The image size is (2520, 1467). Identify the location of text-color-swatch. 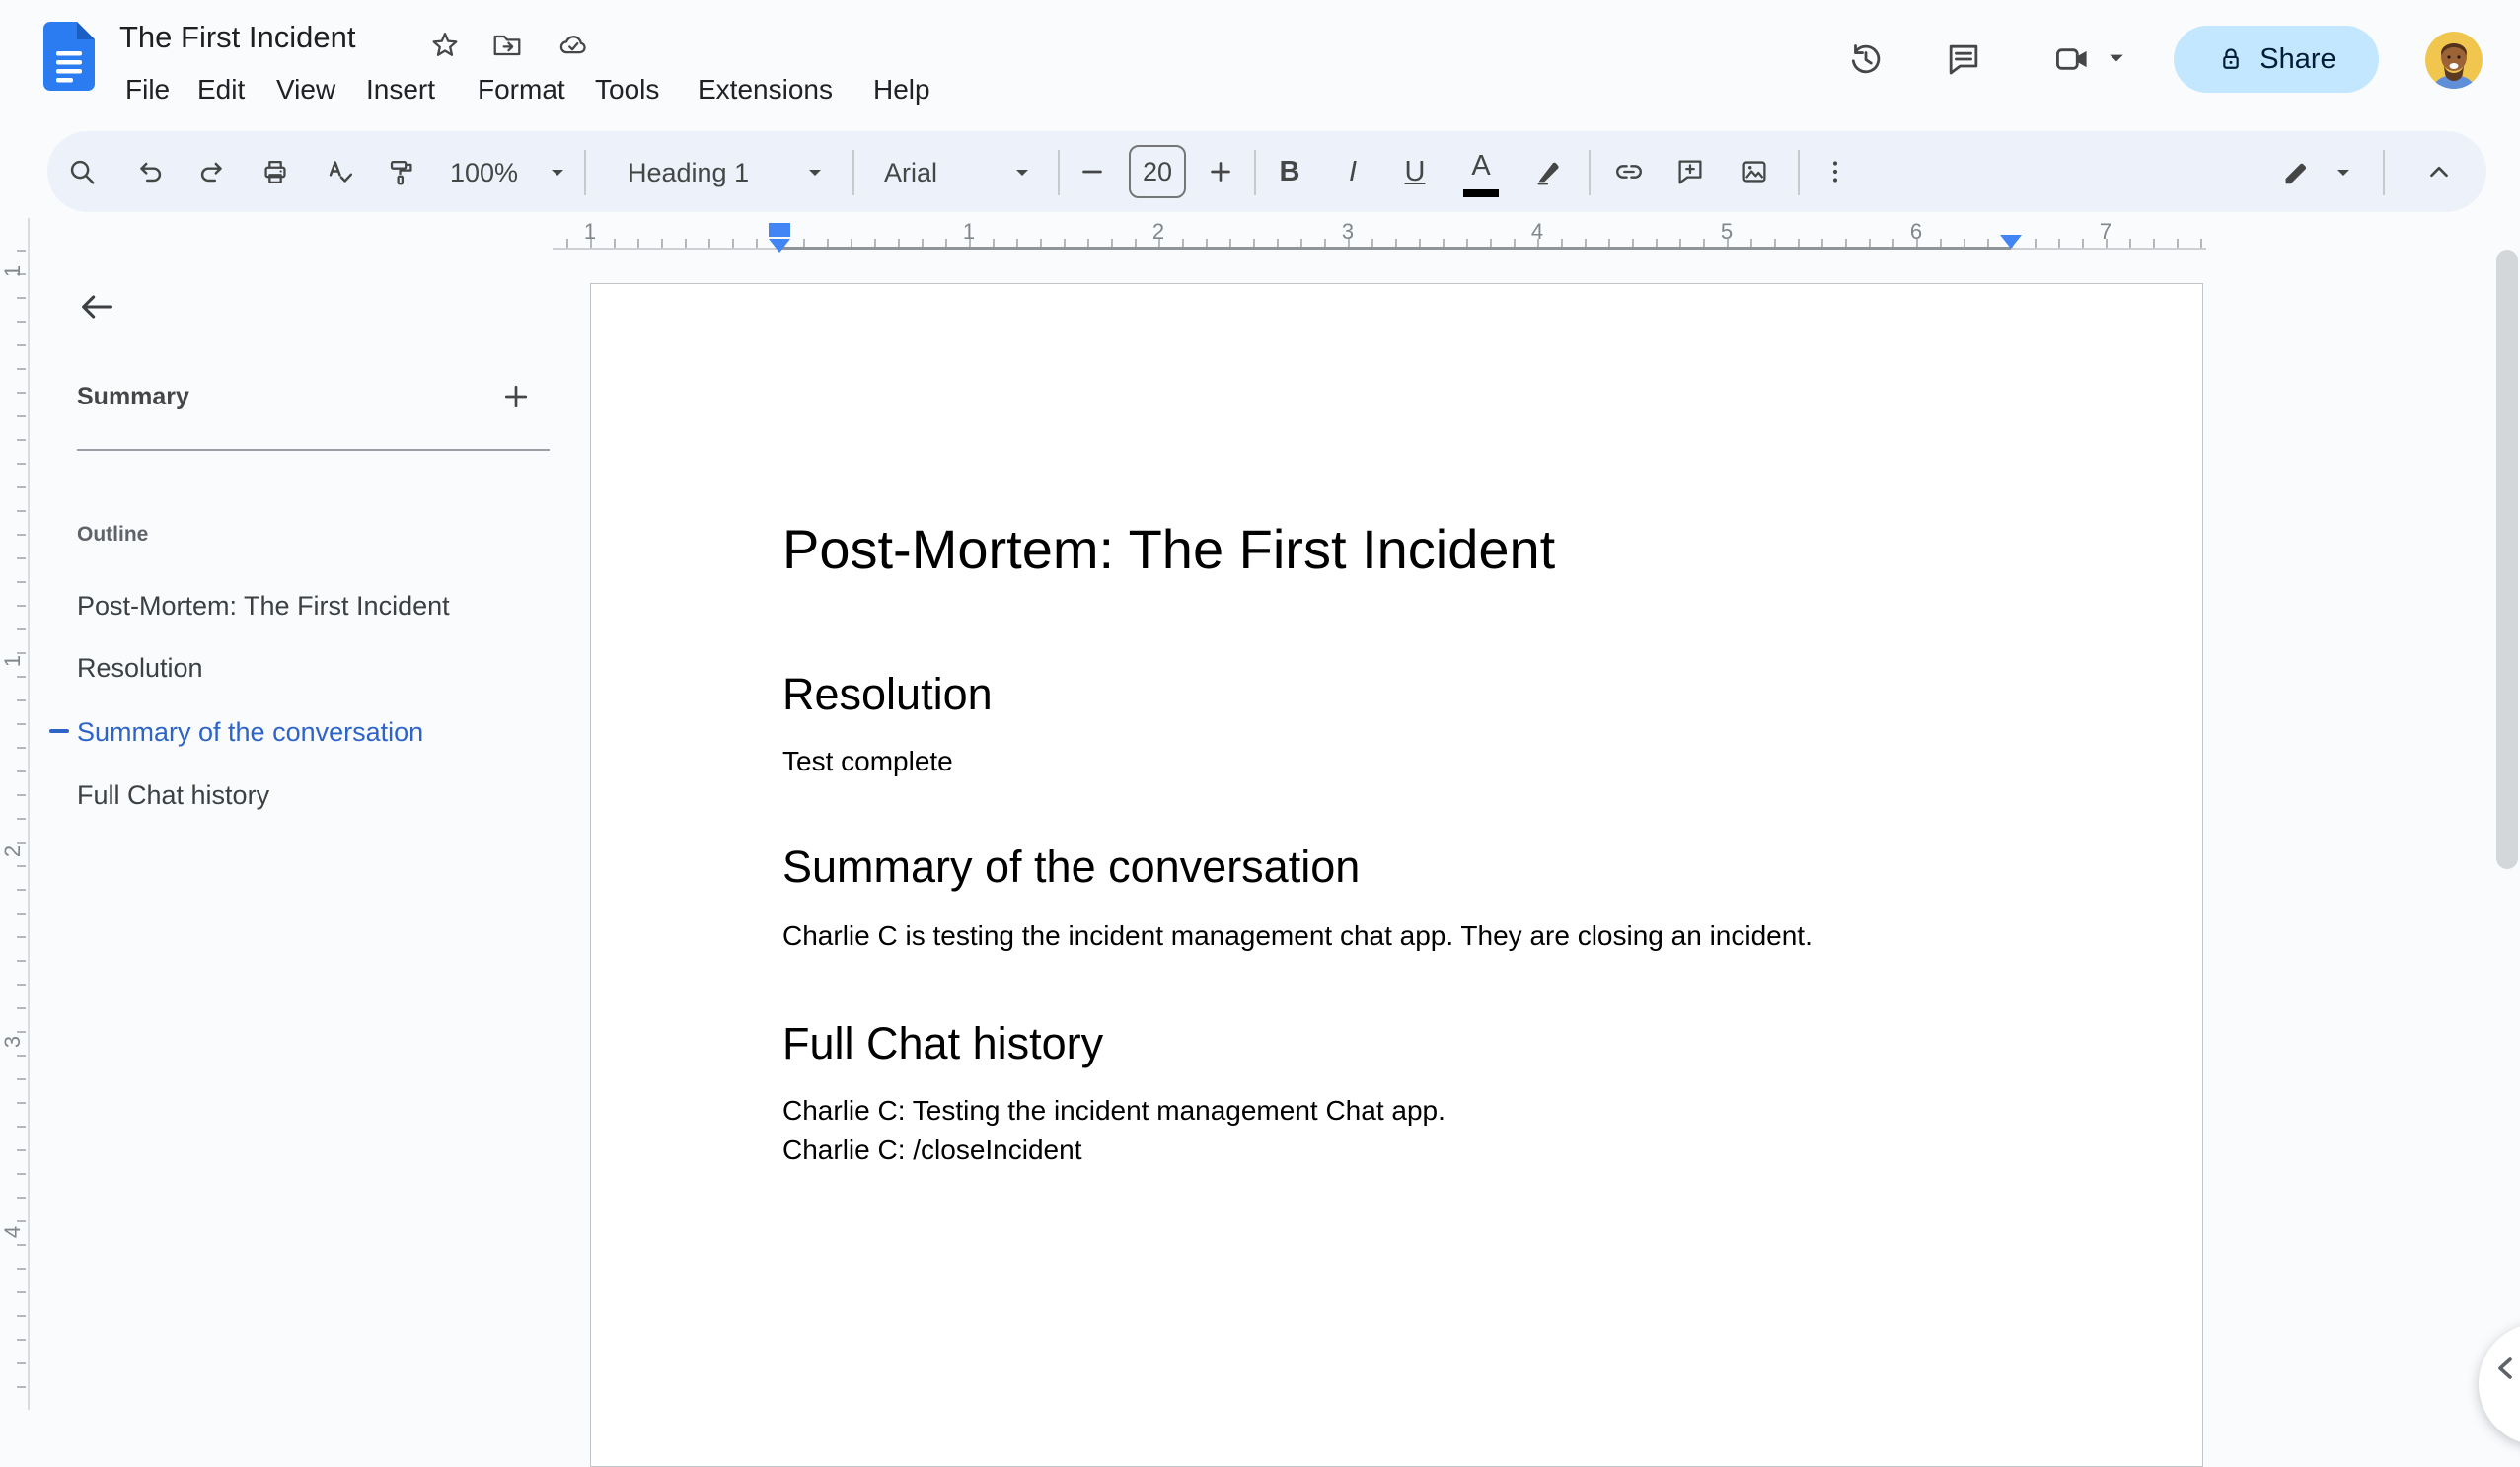
(1481, 193).